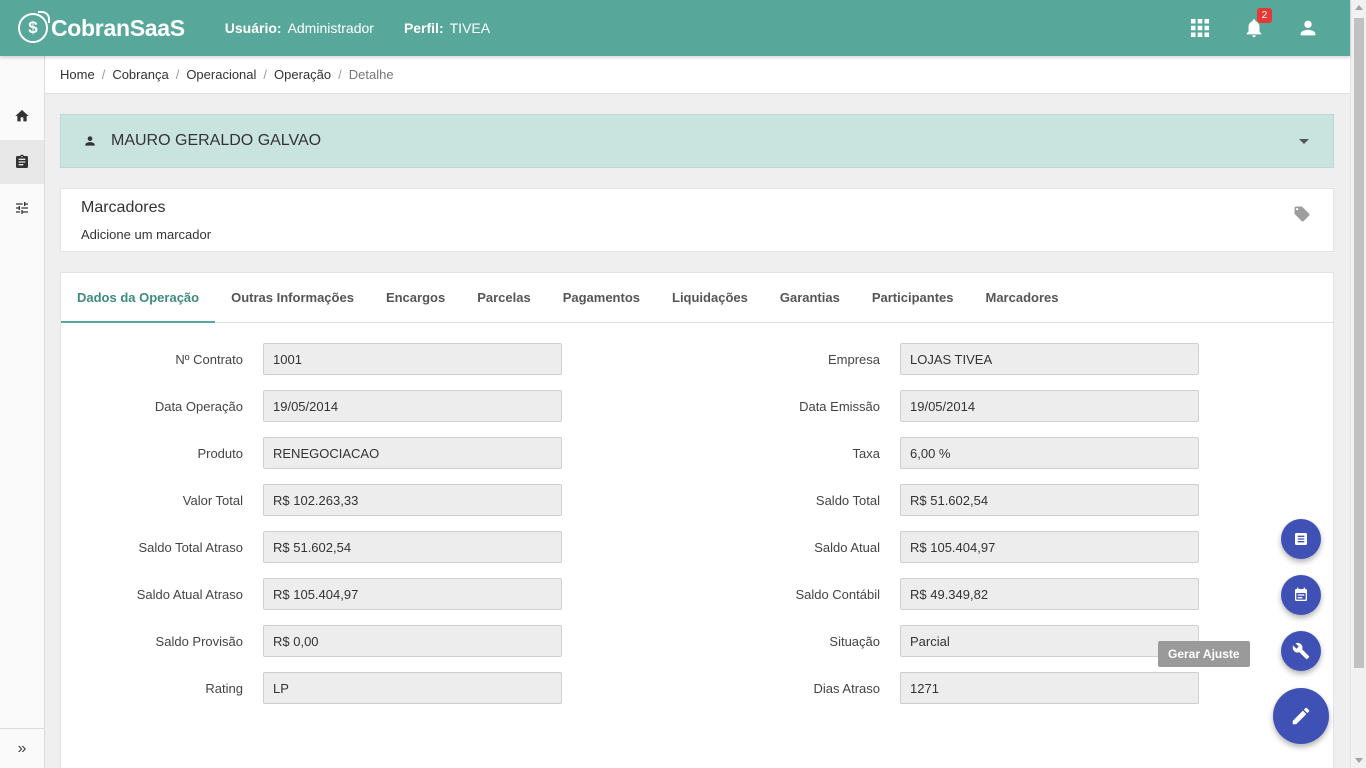 The height and width of the screenshot is (768, 1366). I want to click on tab-outras-informacoes: Outras Informações, so click(292, 297).